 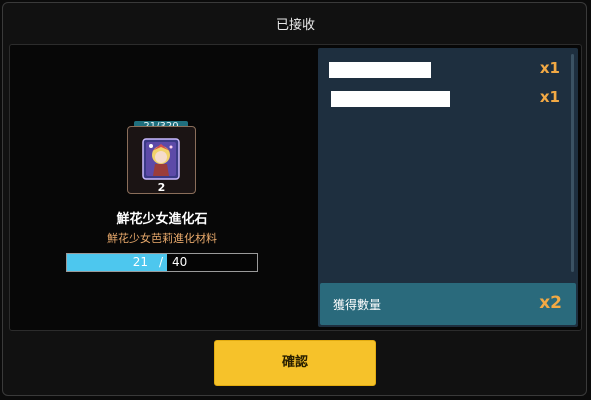 What do you see at coordinates (448, 304) in the screenshot?
I see `total-summary-bar: 獲得數量 x2` at bounding box center [448, 304].